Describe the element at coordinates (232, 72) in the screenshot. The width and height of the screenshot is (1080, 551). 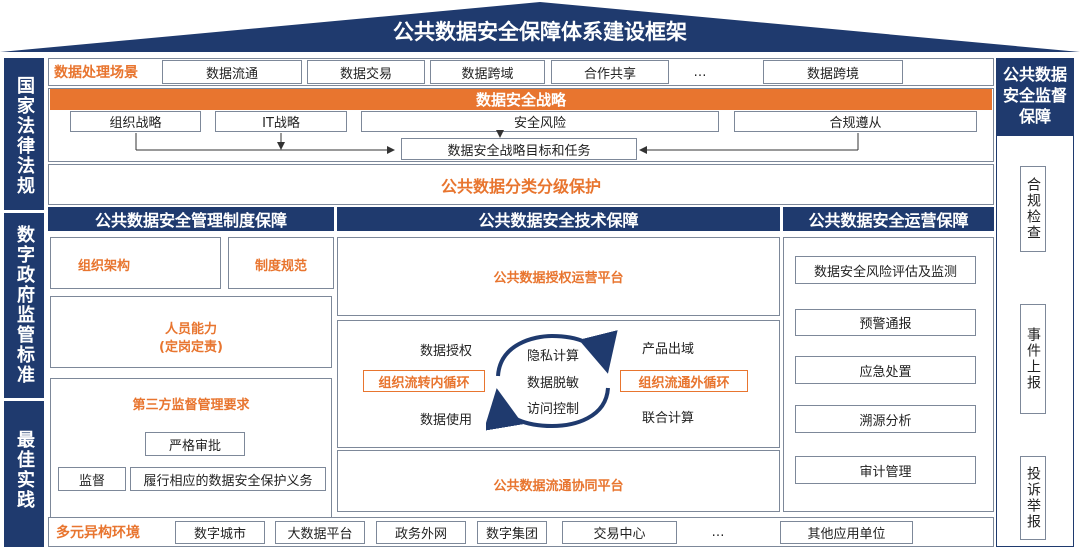
I see `scenario-item: 数据流通` at that location.